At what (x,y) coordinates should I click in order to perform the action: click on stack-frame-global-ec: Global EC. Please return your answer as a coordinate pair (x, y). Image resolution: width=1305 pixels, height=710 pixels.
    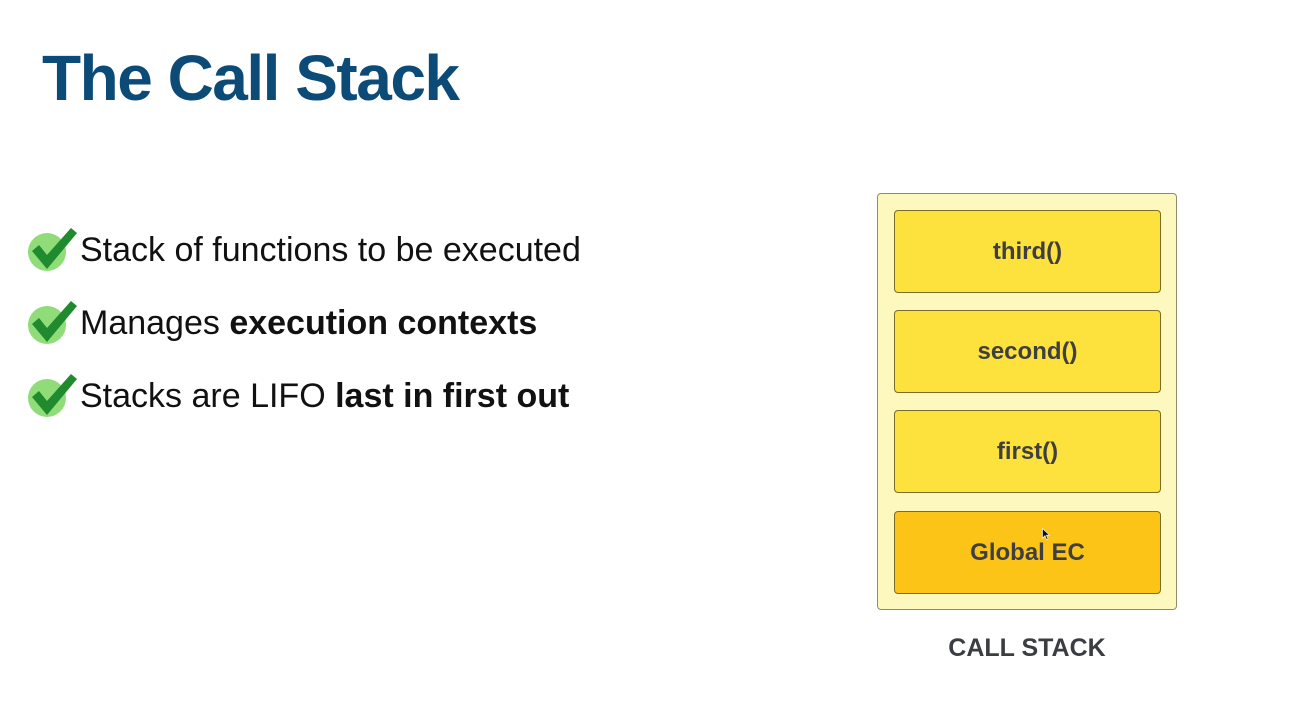
    Looking at the image, I should click on (1027, 552).